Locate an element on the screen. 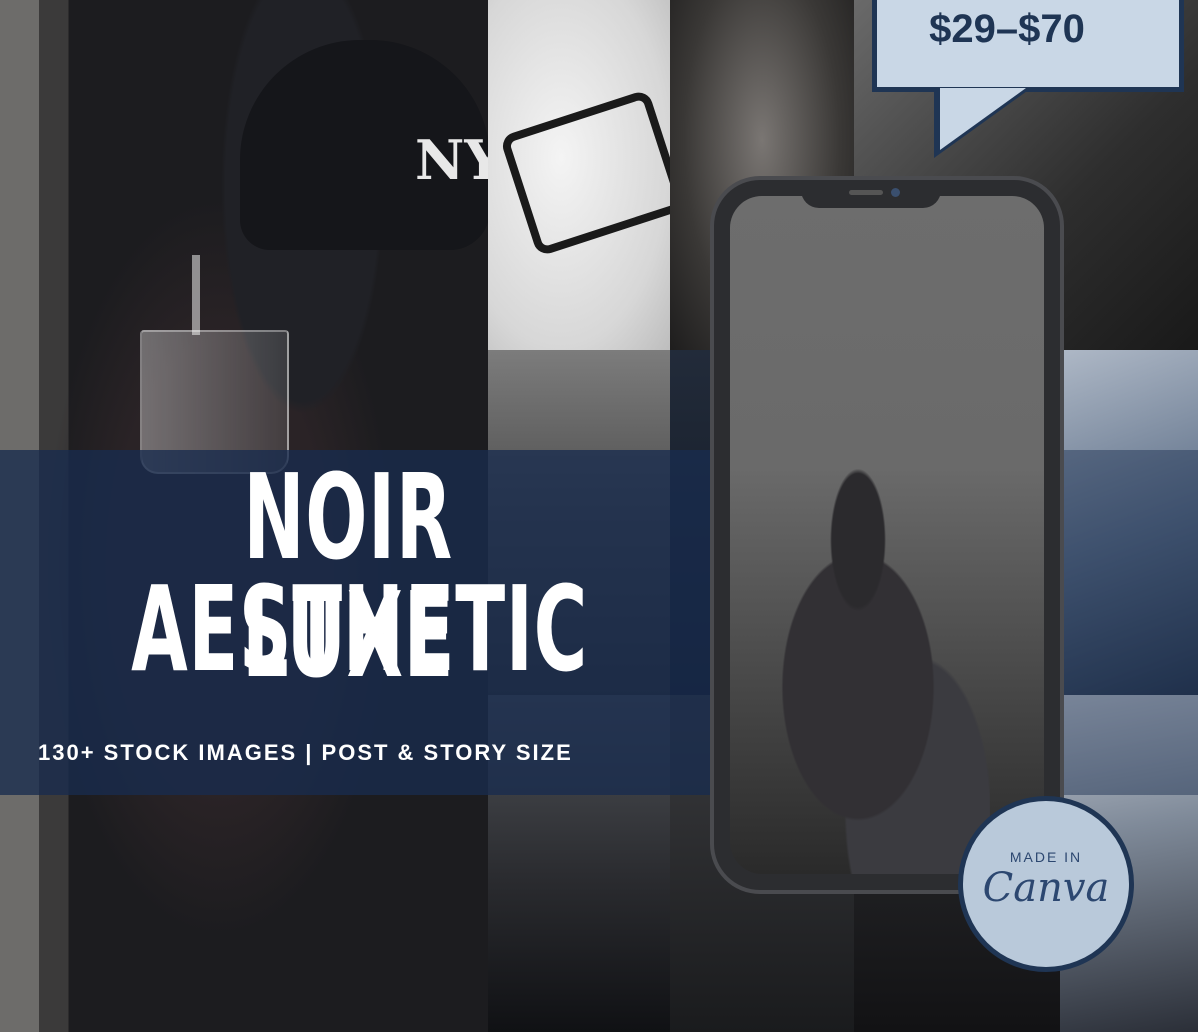 This screenshot has height=1032, width=1198. made-in-canva-badge: MADE IN Canva is located at coordinates (1046, 884).